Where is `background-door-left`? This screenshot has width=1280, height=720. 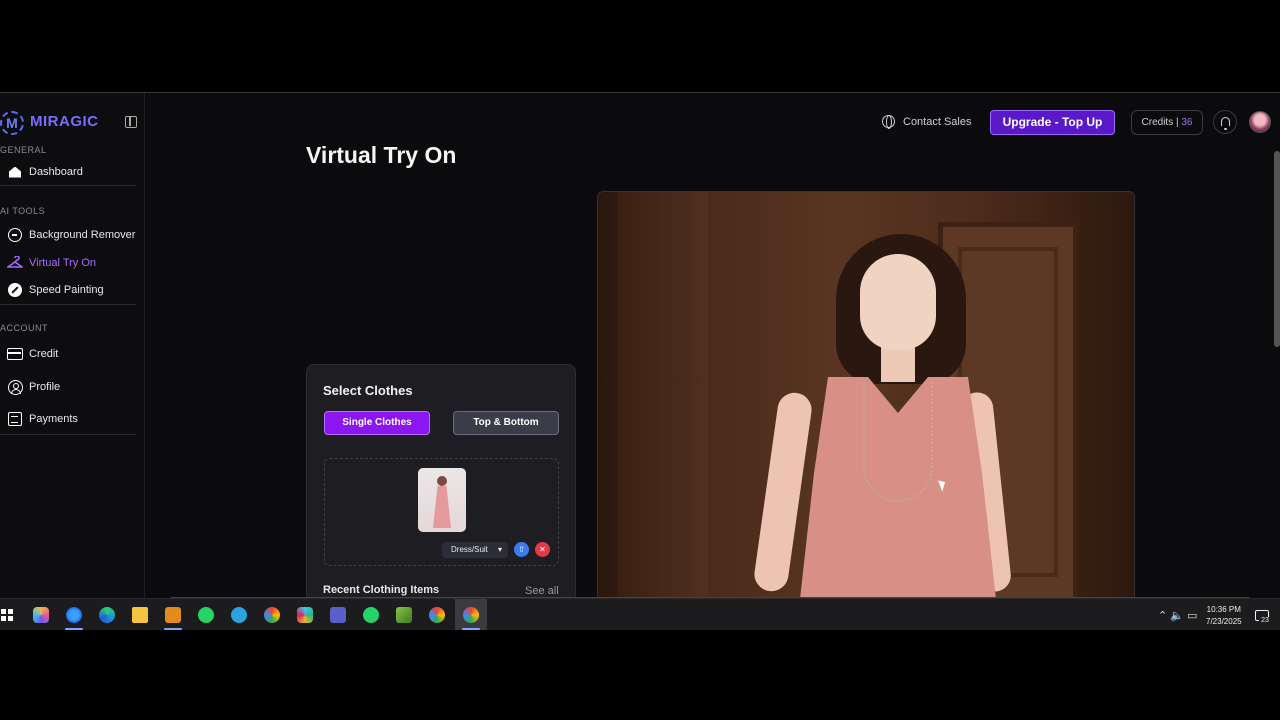
background-door-left is located at coordinates (663, 395).